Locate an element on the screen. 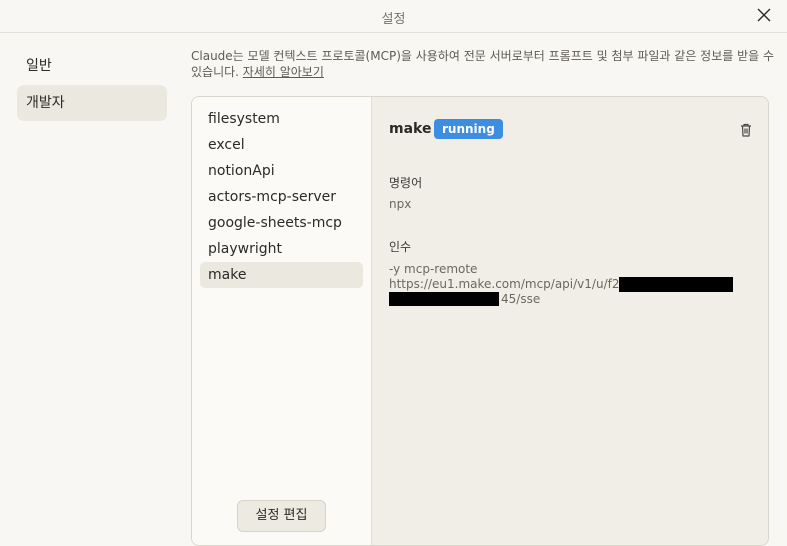  args-line-3: 45/sse is located at coordinates (521, 299).